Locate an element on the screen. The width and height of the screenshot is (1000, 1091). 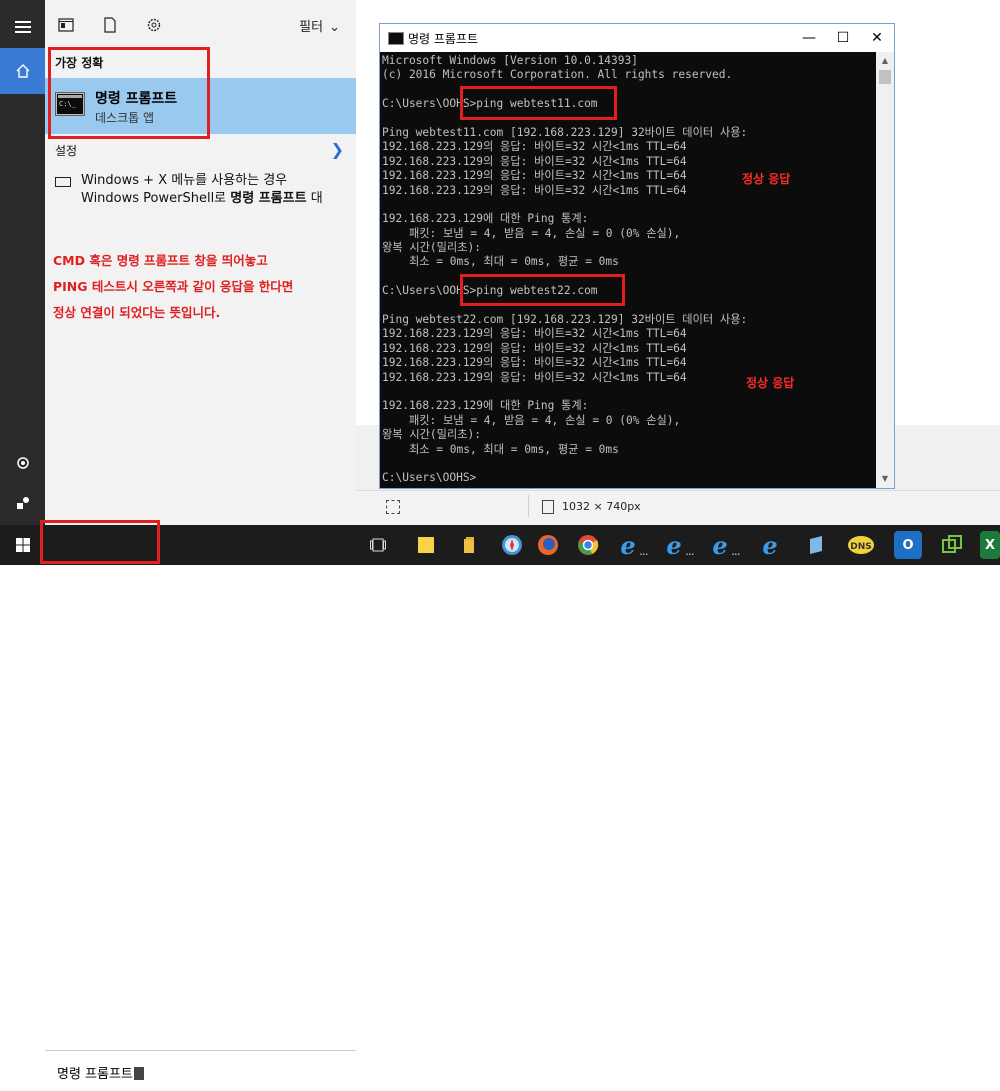
setting-line-1: Windows + X 메뉴를 사용하는 경우 is located at coordinates (184, 180).